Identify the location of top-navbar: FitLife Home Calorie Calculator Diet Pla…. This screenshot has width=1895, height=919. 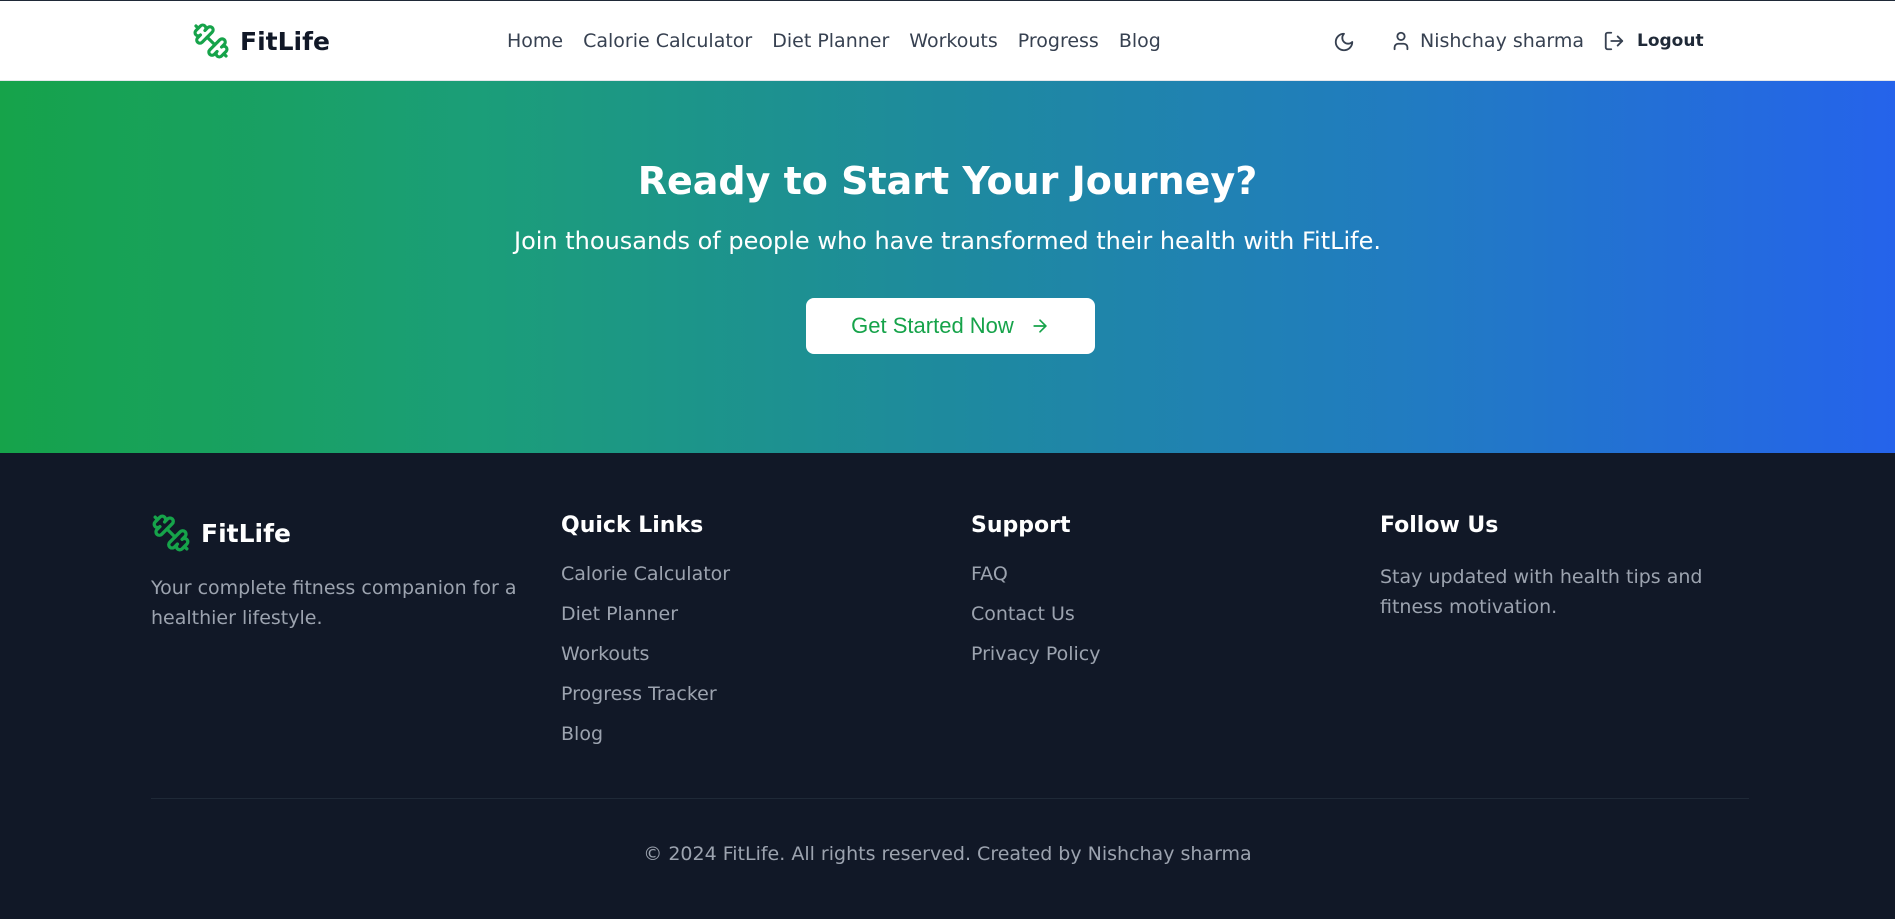
(947, 40).